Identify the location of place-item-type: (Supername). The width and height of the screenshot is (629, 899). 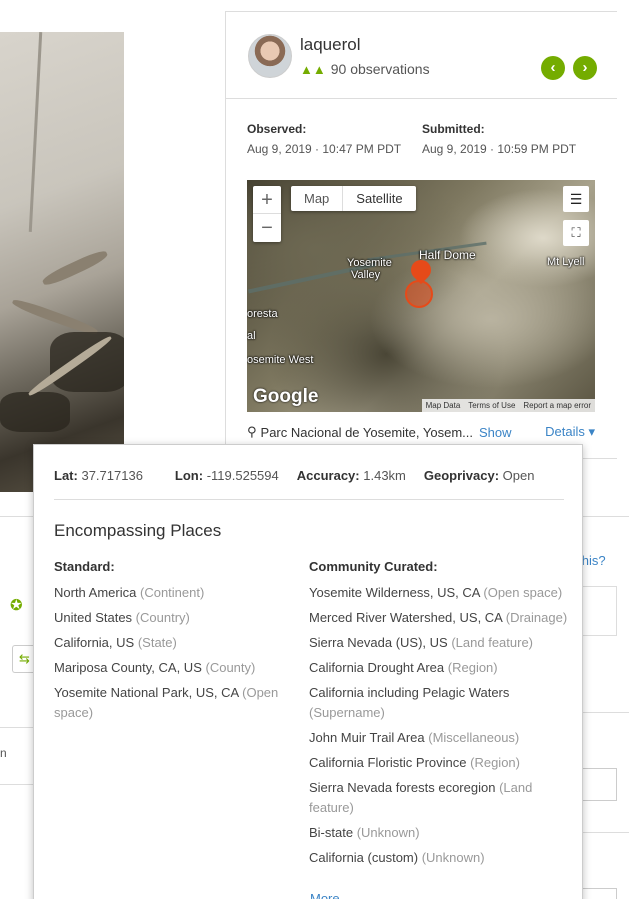
(347, 712).